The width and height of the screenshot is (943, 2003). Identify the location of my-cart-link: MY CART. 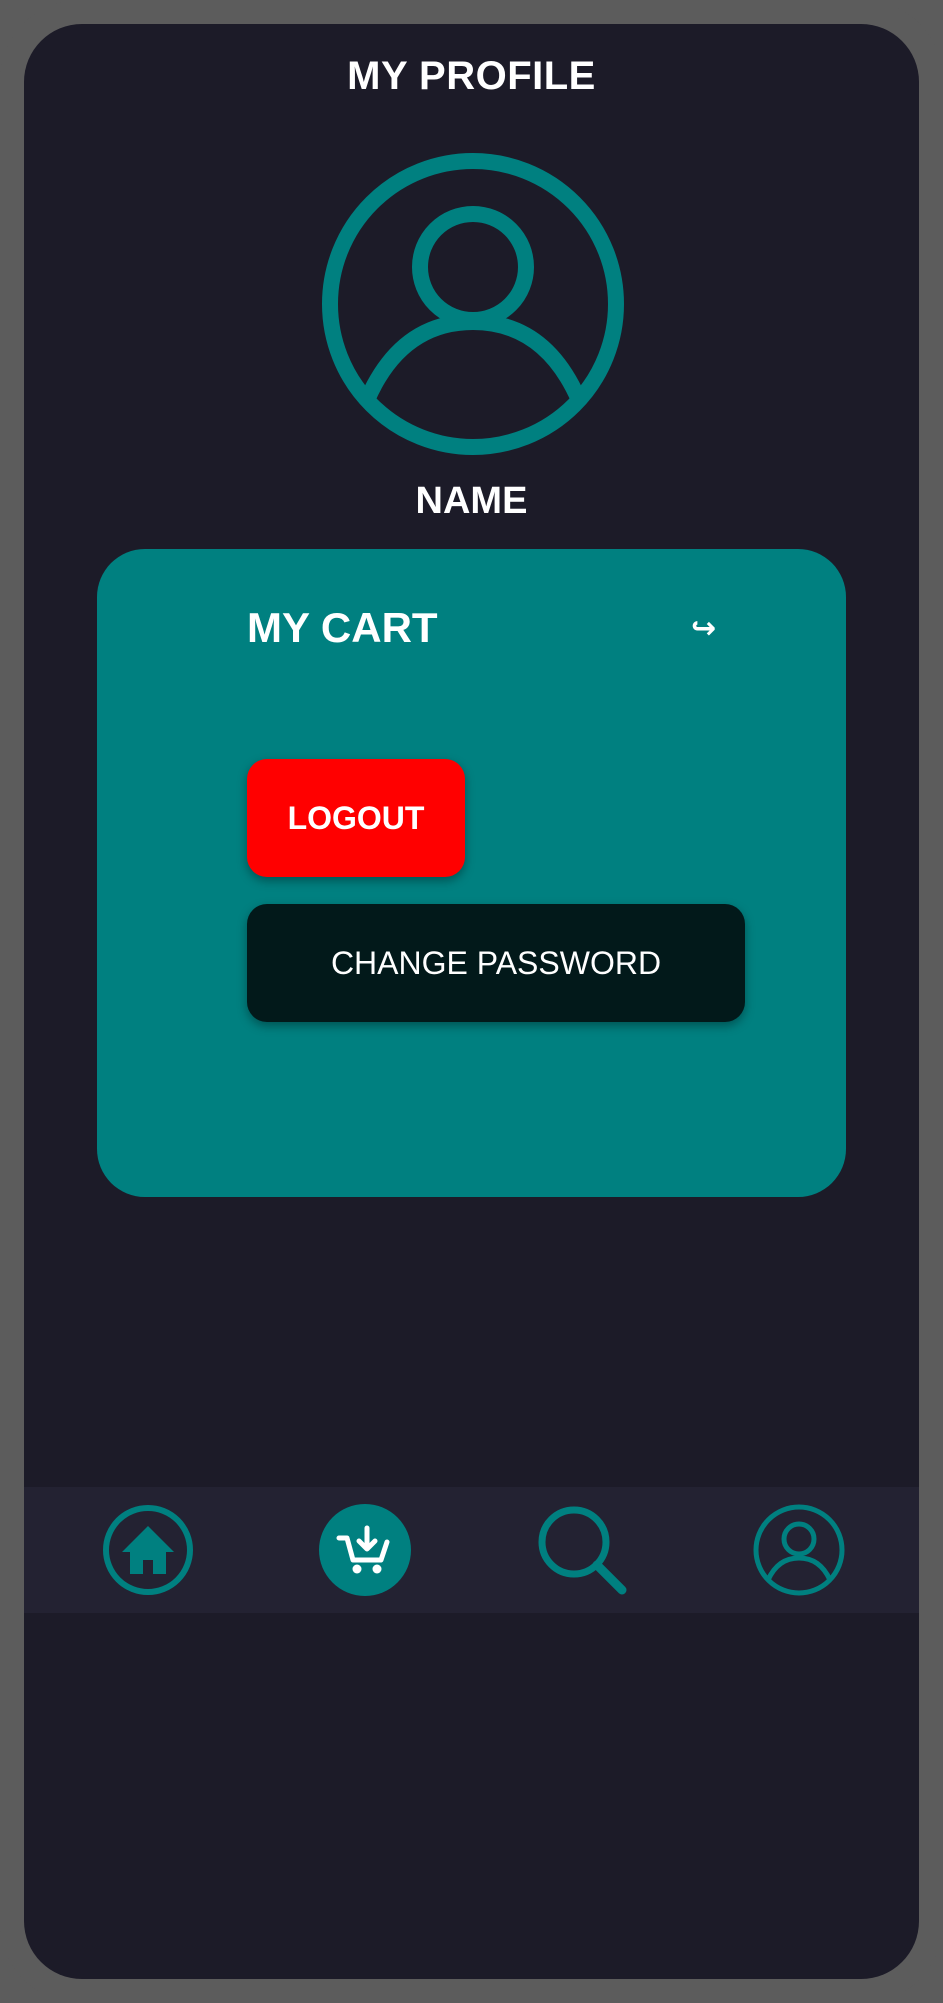
(342, 628).